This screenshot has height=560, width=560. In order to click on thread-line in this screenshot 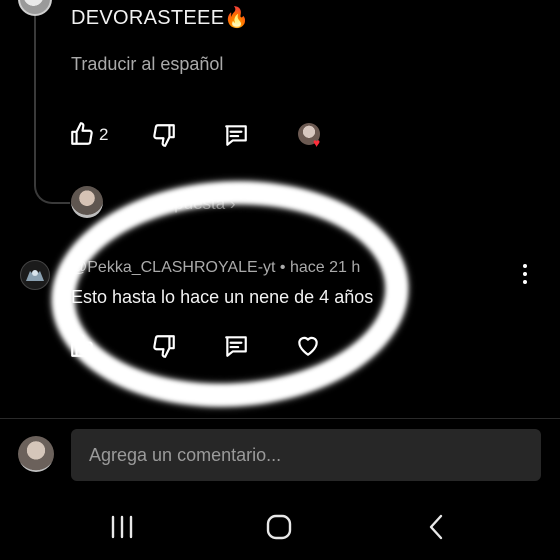, I will do `click(35, 96)`.